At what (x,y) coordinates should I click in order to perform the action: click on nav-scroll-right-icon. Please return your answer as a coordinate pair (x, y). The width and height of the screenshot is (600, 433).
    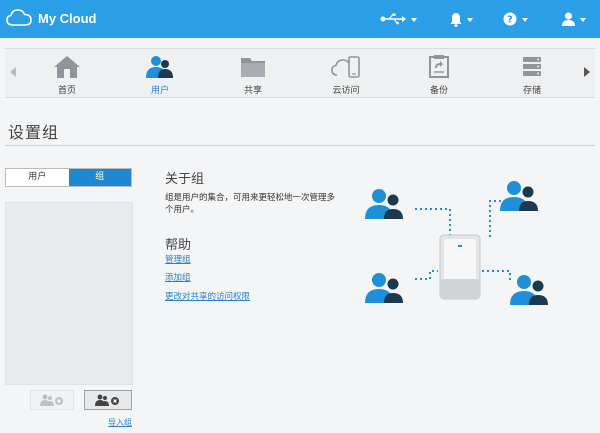
    Looking at the image, I should click on (587, 72).